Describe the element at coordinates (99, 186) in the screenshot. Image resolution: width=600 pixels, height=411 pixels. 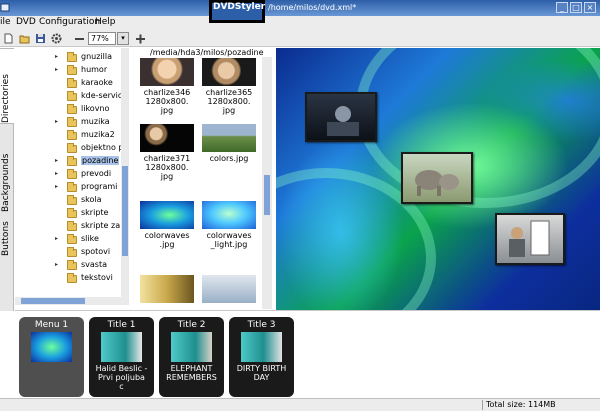
I see `tree-item-label: programi` at that location.